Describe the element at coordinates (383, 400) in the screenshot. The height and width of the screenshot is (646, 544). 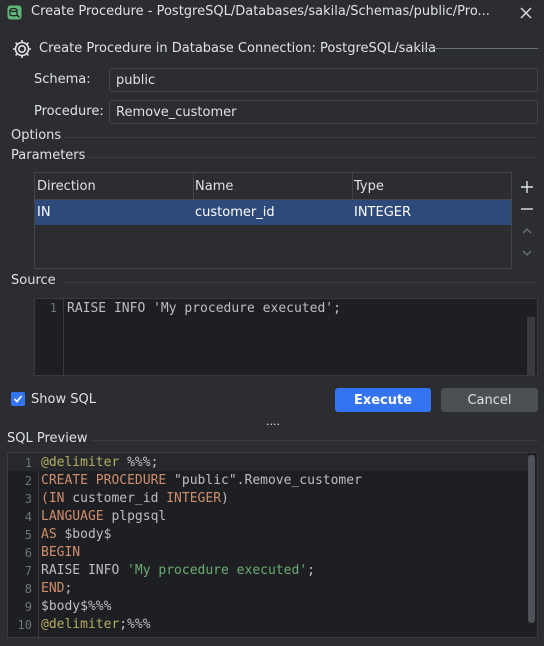
I see `execute-button: Execute` at that location.